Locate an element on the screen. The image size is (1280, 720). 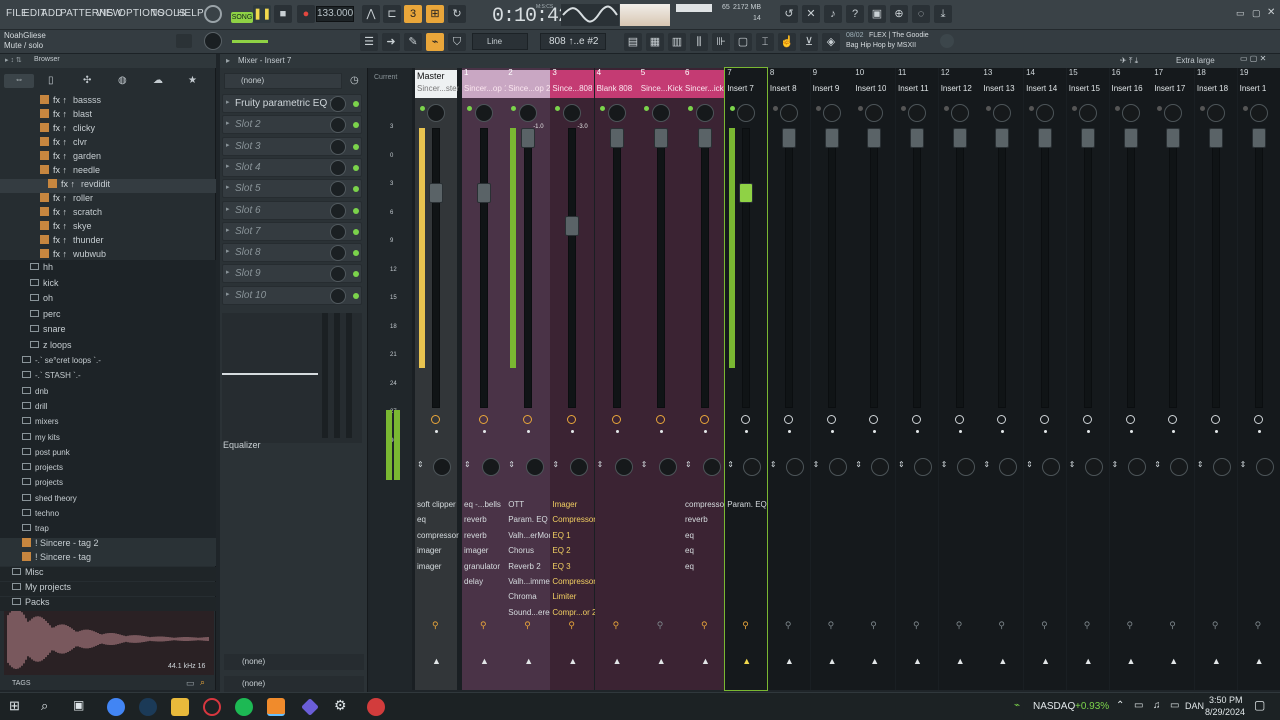
effect-slot: ▸ Slot 10 is located at coordinates (292, 295).